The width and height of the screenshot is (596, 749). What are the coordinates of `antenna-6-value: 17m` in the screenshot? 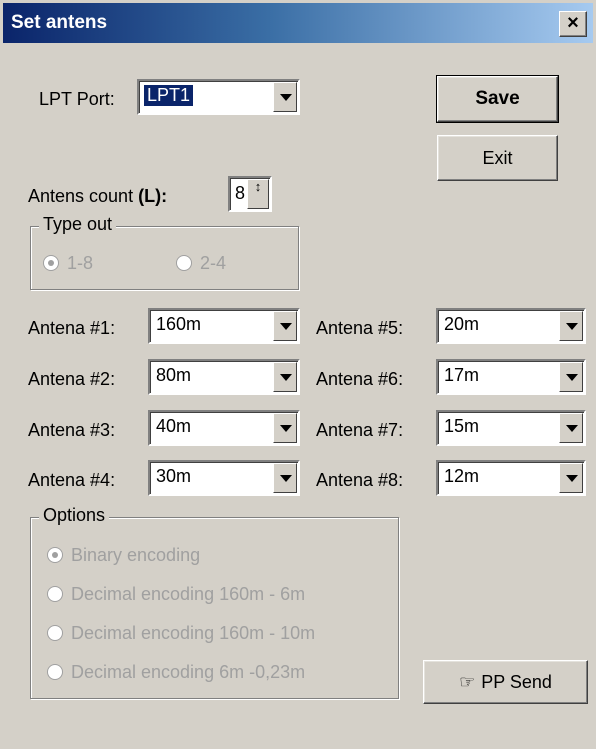 It's located at (462, 375).